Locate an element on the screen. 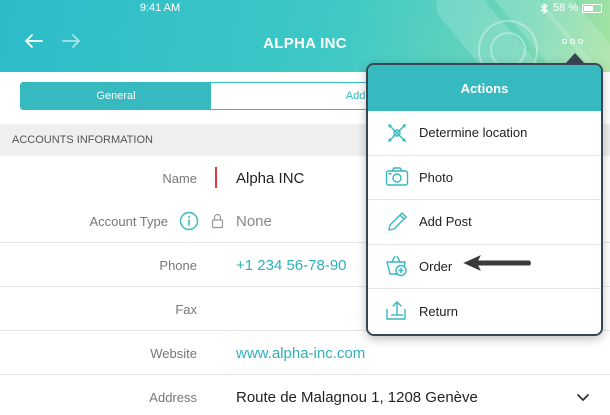 Image resolution: width=610 pixels, height=415 pixels. field-value-name: Alpha INC is located at coordinates (270, 178).